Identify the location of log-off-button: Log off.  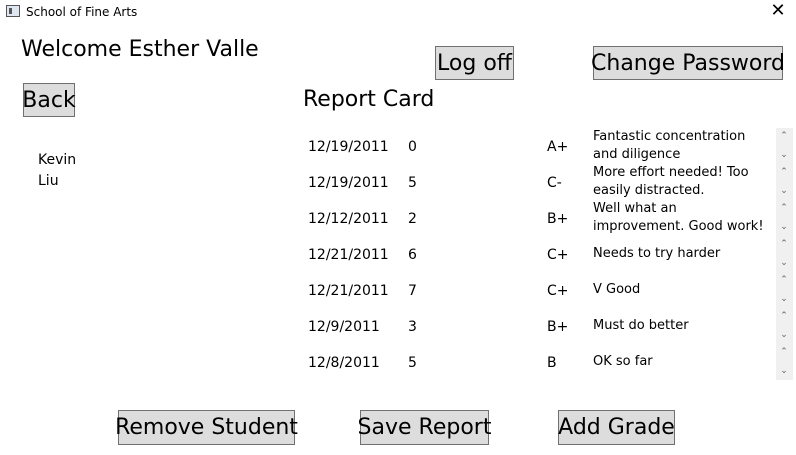
(474, 63).